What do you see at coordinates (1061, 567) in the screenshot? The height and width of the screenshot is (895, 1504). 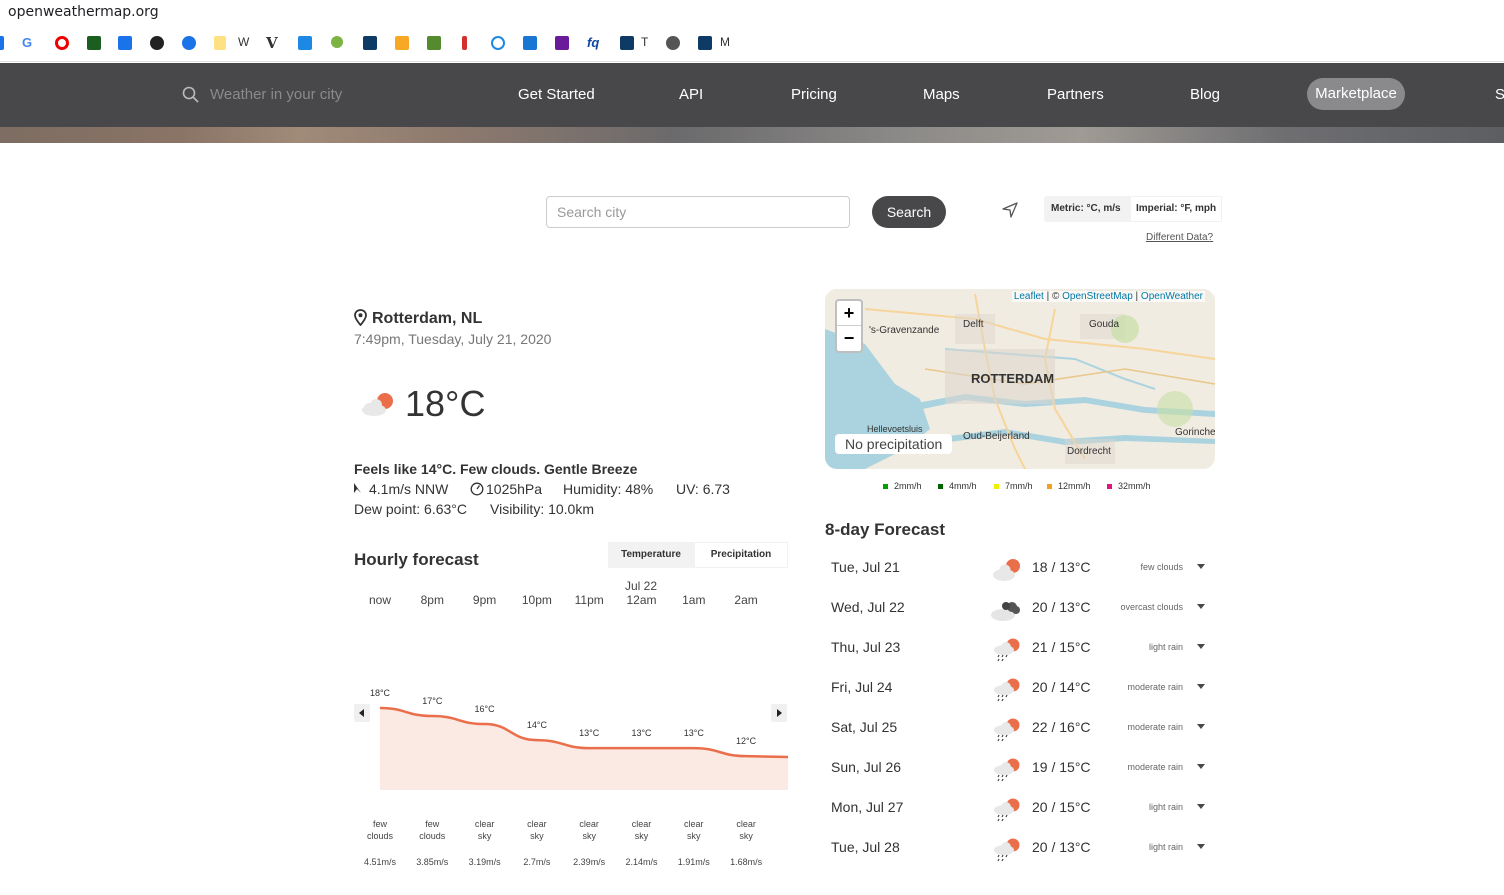 I see `forecast-temp: 18 / 13°C` at bounding box center [1061, 567].